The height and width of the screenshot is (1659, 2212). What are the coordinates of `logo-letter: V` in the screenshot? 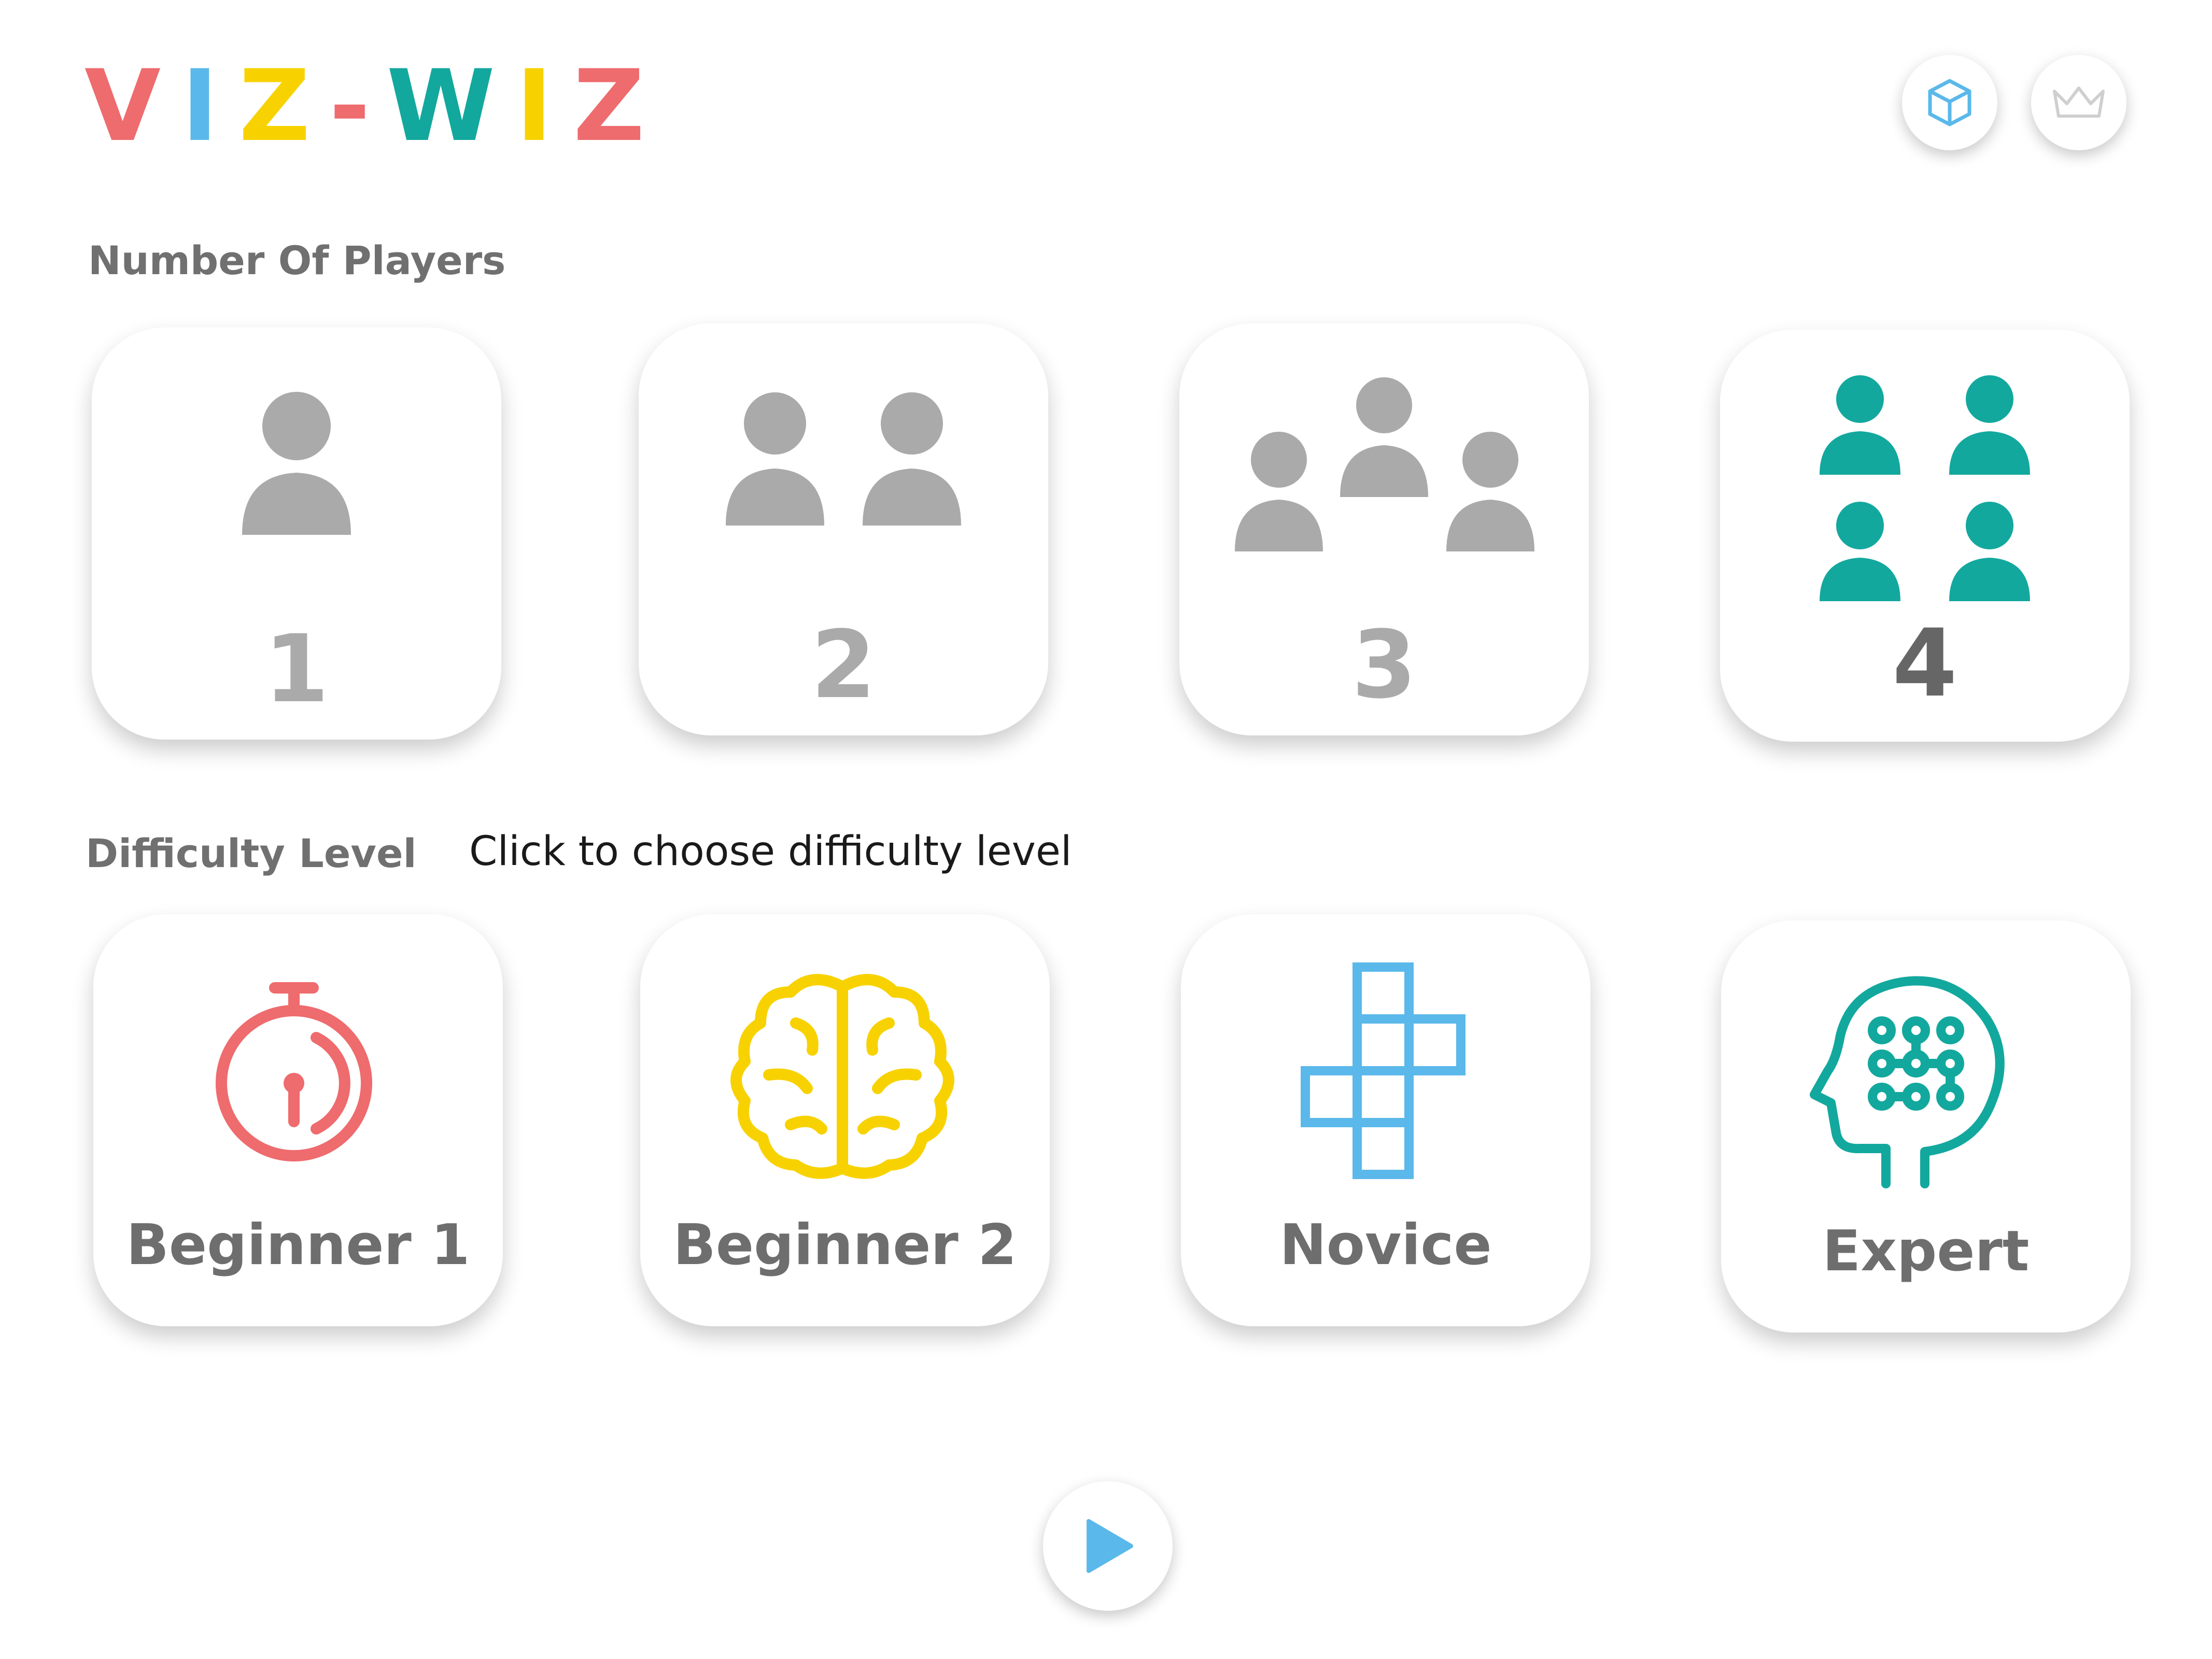 It's located at (133, 106).